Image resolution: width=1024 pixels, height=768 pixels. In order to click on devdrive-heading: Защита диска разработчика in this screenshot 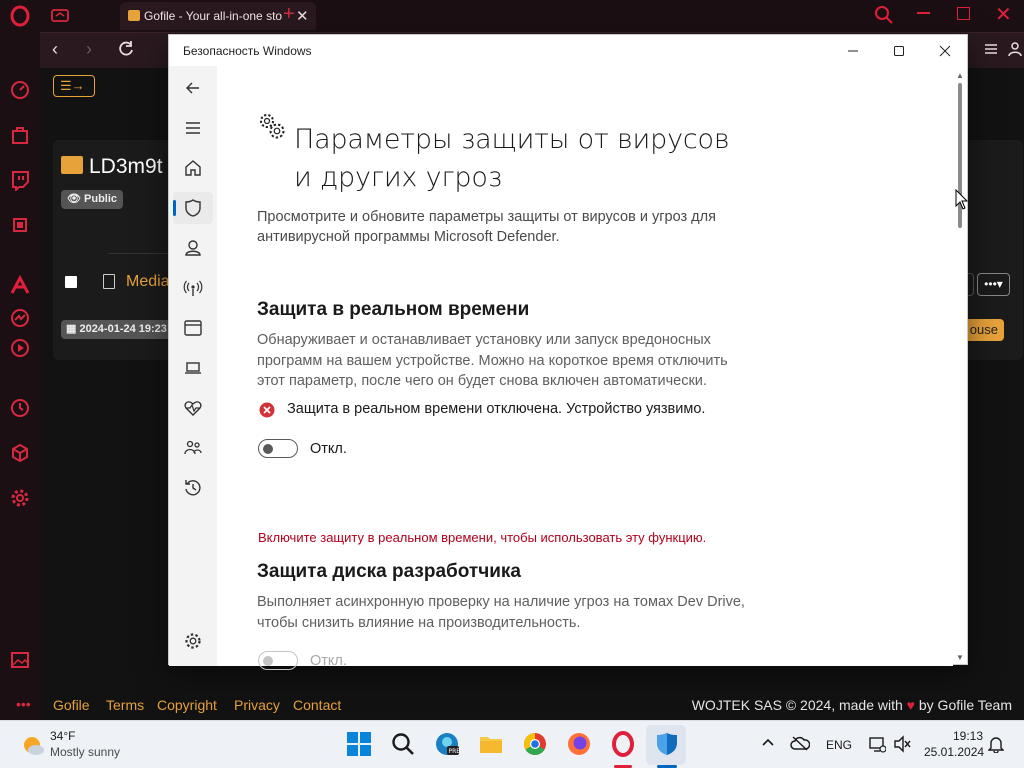, I will do `click(389, 571)`.